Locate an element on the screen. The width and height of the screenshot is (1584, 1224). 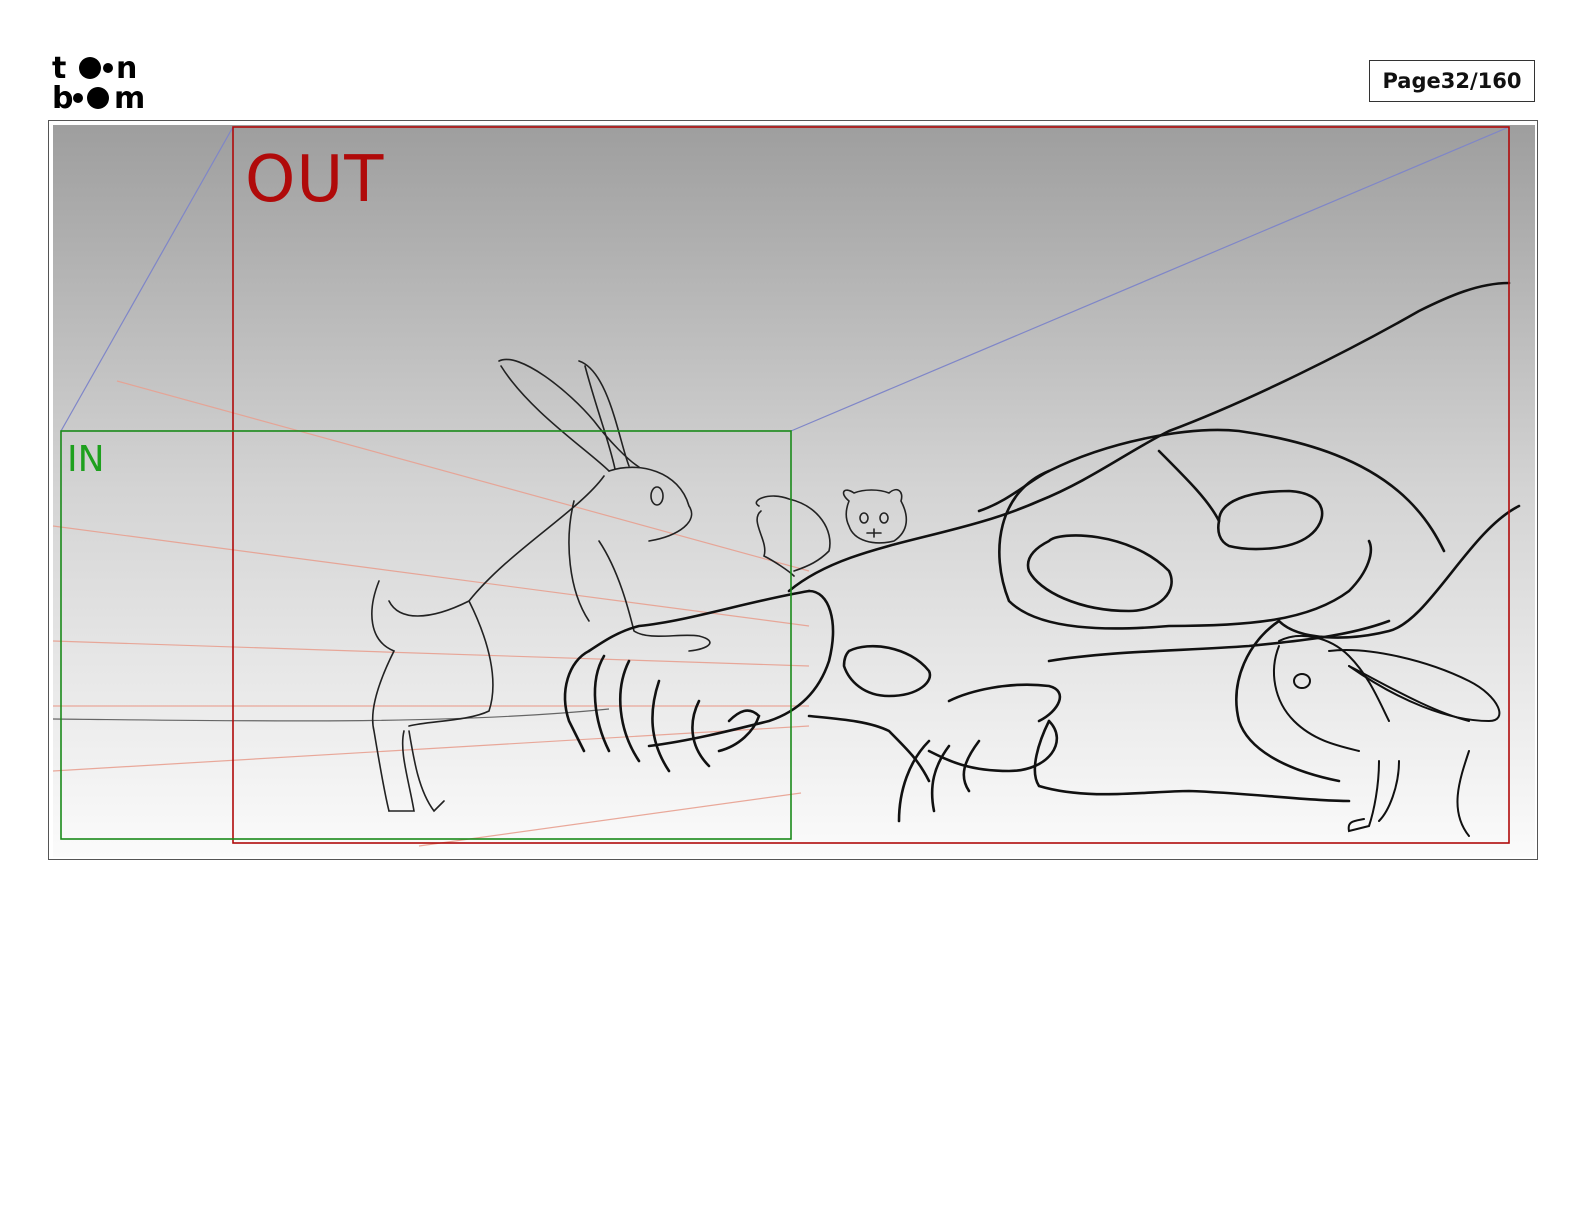
svg-text: b is located at coordinates (62, 96).